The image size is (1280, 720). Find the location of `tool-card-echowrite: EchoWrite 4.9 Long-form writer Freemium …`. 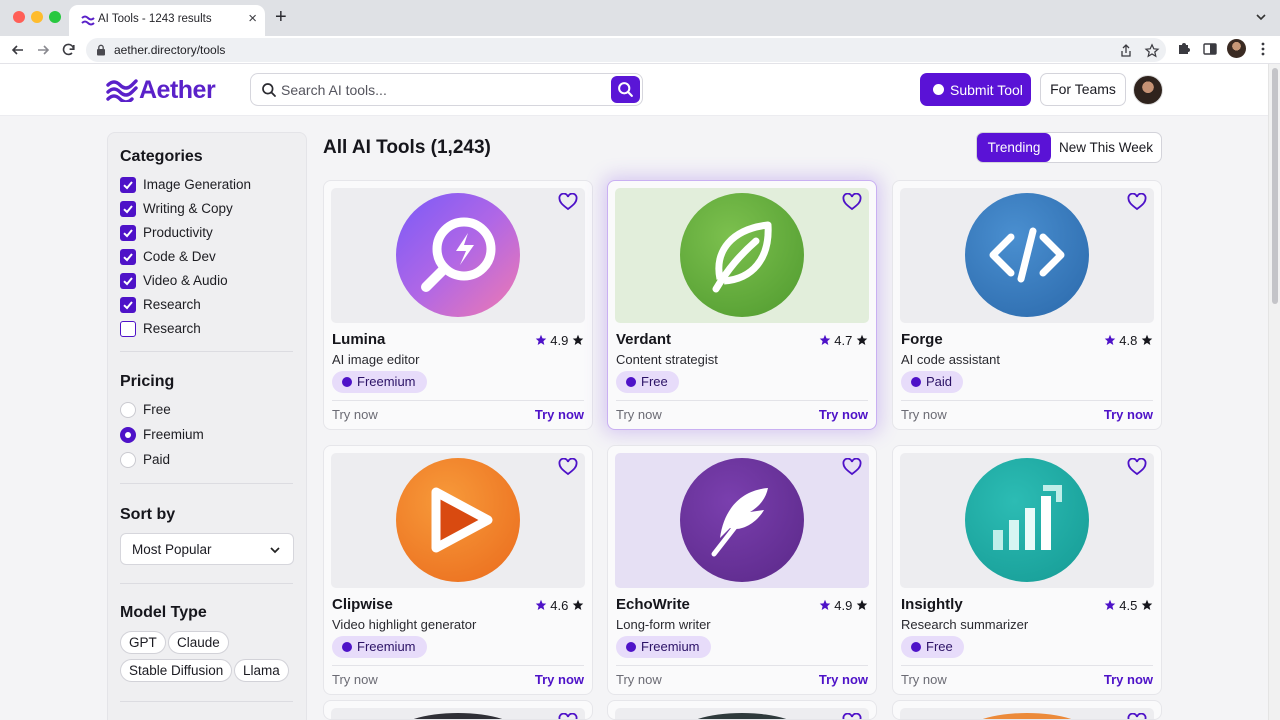

tool-card-echowrite: EchoWrite 4.9 Long-form writer Freemium … is located at coordinates (742, 570).